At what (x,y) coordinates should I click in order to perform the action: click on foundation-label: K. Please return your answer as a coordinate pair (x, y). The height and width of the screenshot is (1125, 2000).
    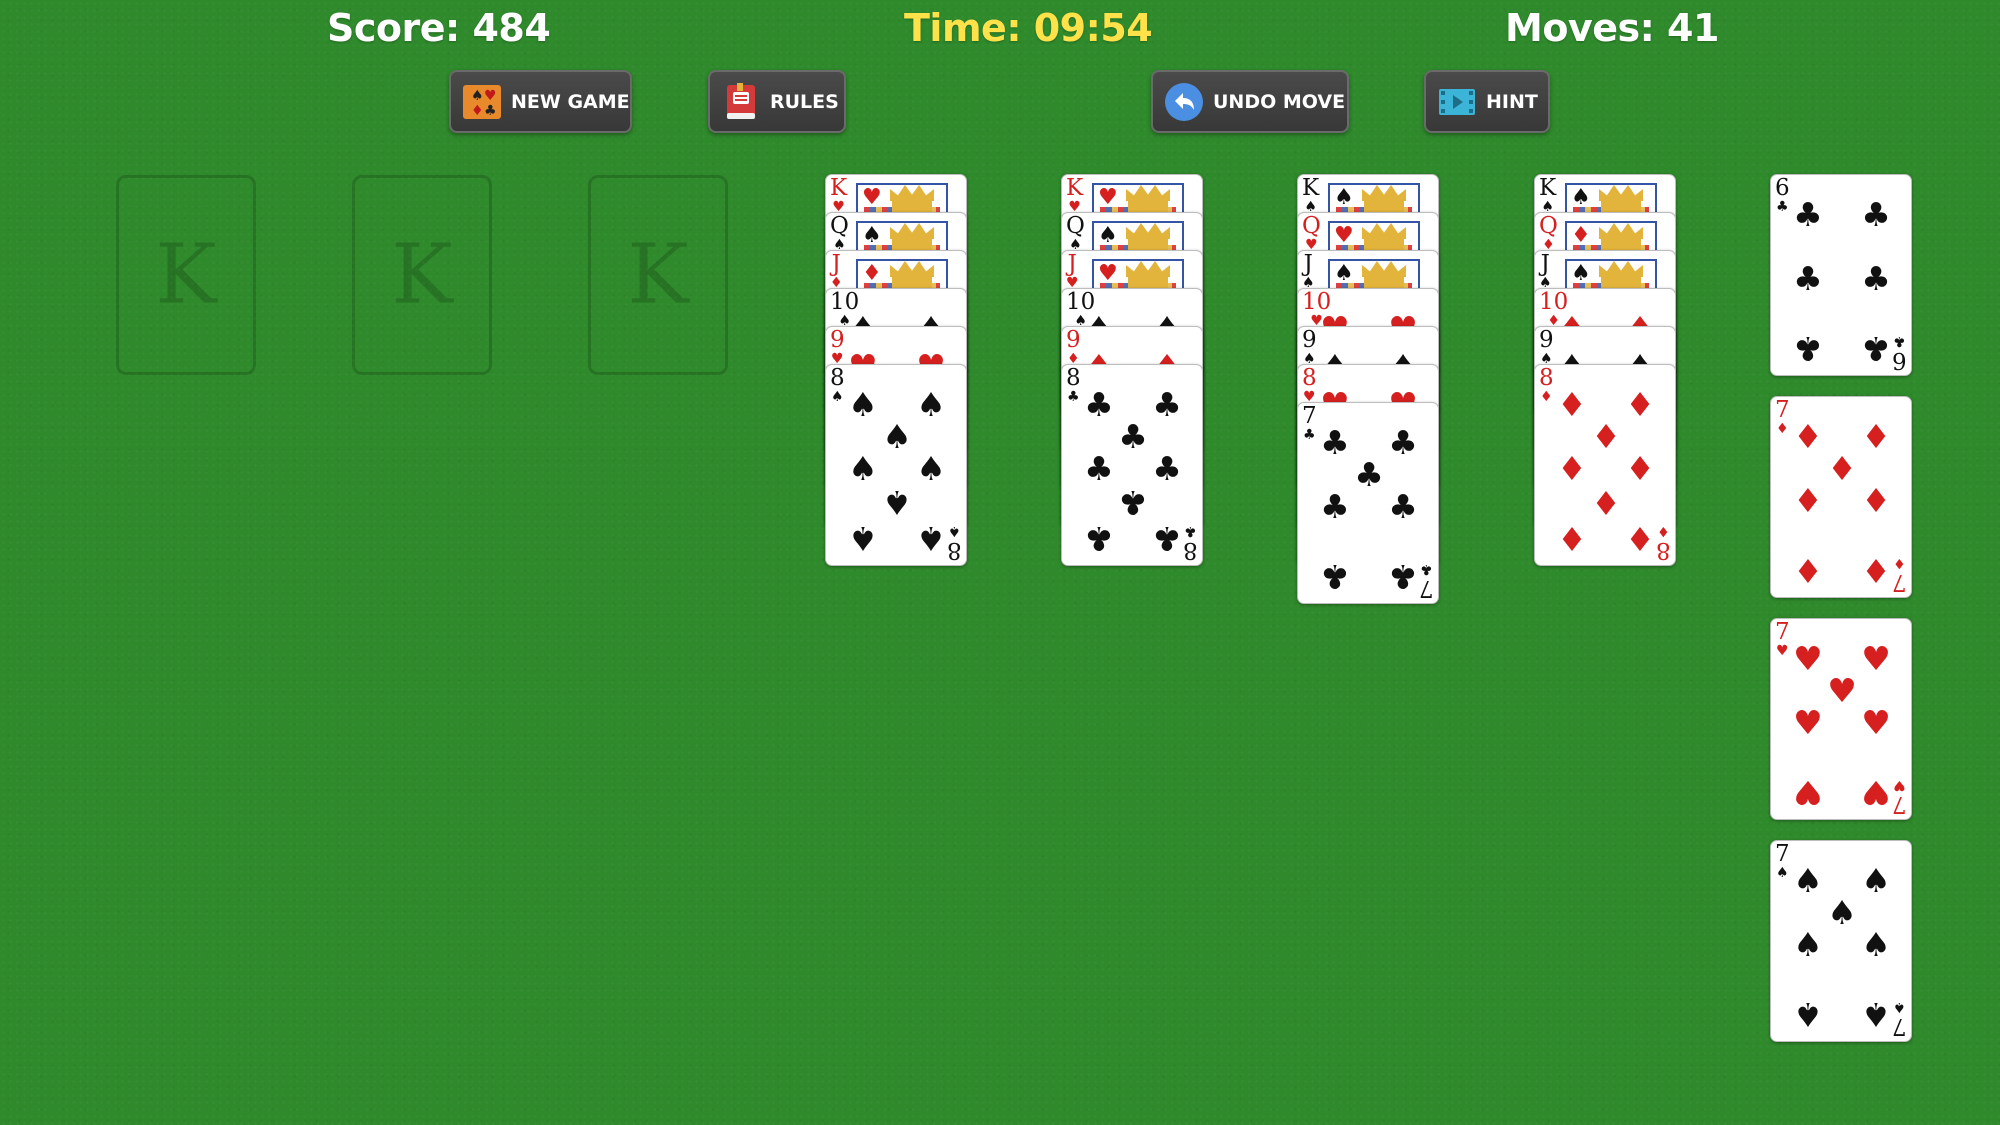
    Looking at the image, I should click on (658, 275).